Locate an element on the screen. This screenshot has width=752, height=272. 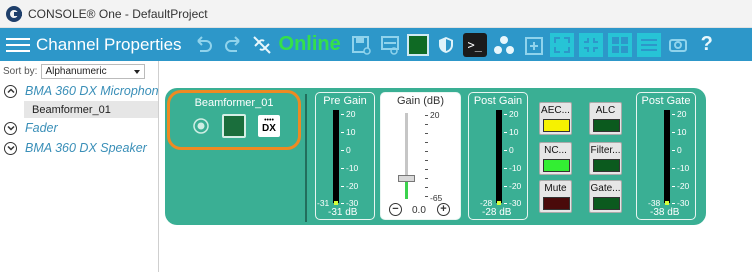
sort-dropdown: Alphanumeric is located at coordinates (93, 71).